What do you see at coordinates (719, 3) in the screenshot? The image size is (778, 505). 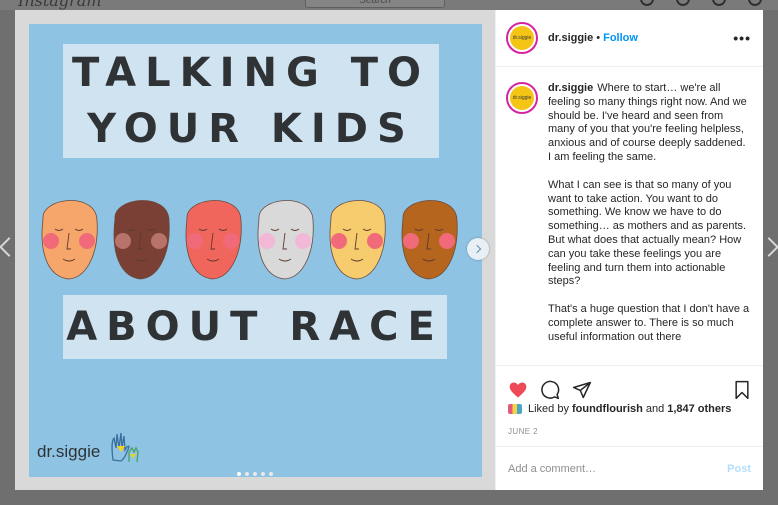 I see `heart-icon` at bounding box center [719, 3].